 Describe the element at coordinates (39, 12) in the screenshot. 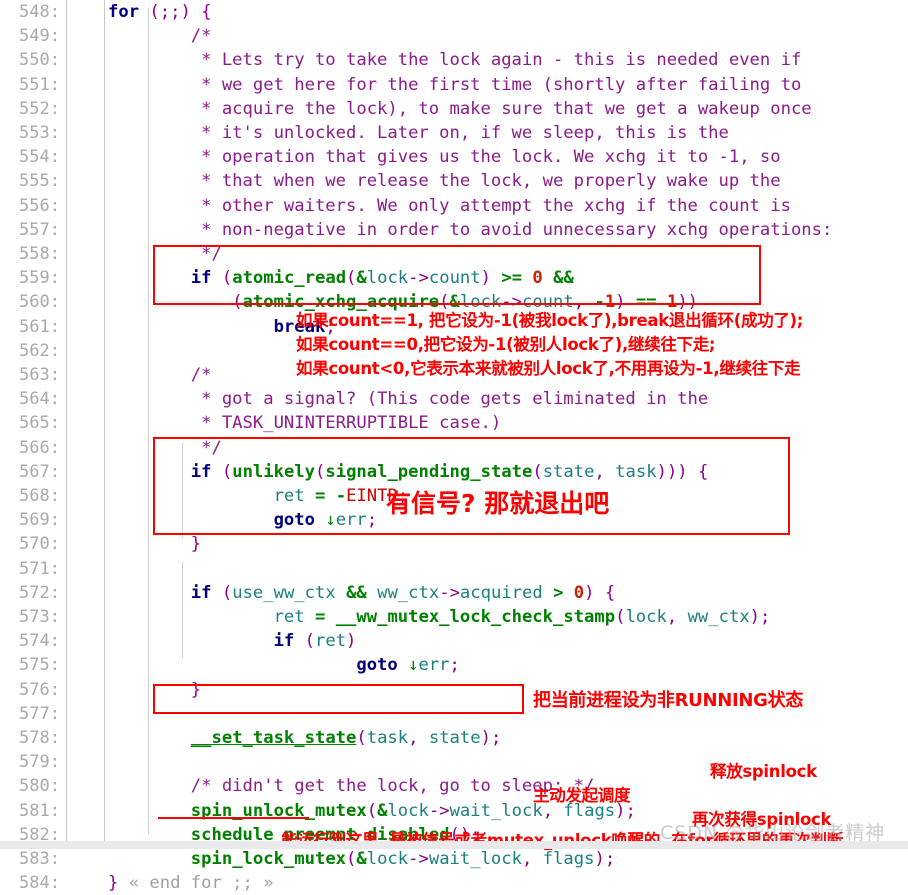

I see `line-number: 548:` at that location.